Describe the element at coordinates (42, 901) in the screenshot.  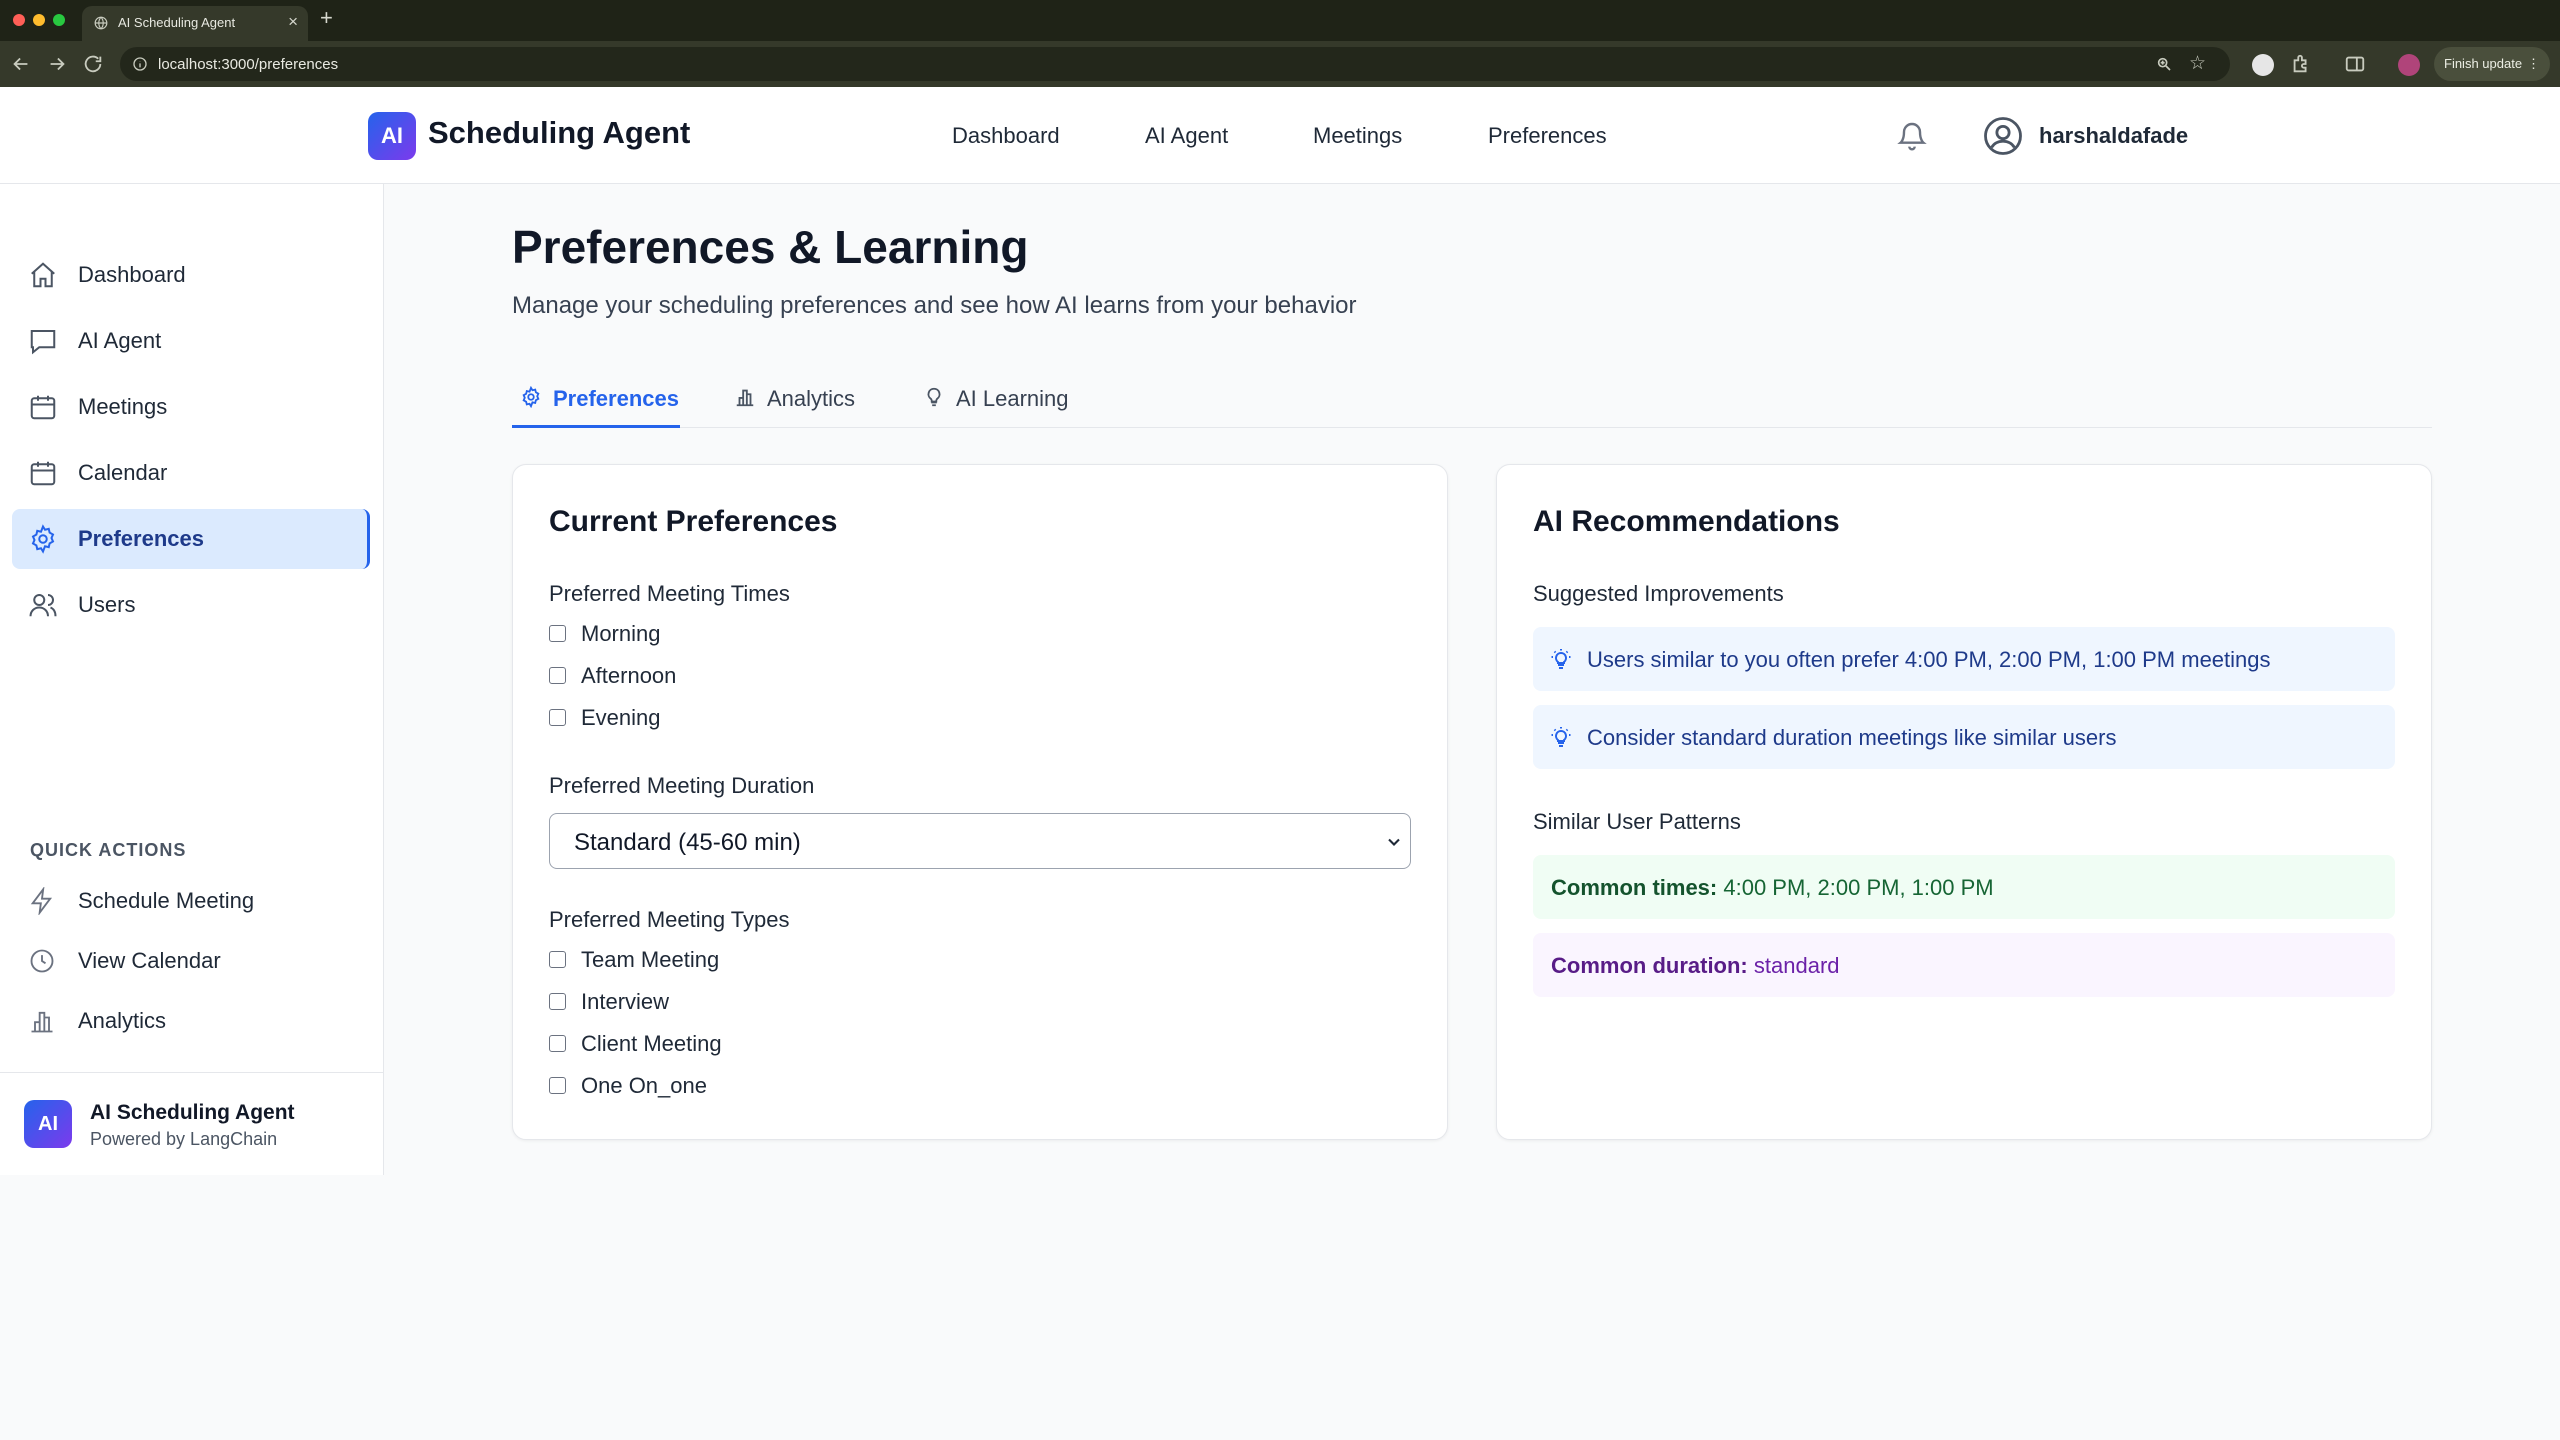
I see `bolt-icon` at that location.